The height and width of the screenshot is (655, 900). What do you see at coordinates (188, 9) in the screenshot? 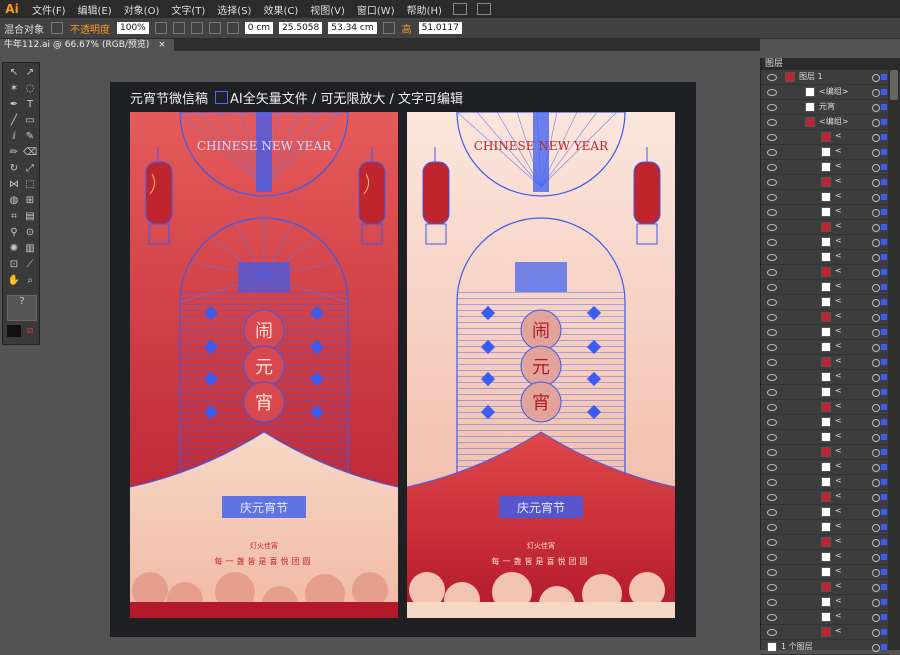
I see `menu-type: 文字(T)` at bounding box center [188, 9].